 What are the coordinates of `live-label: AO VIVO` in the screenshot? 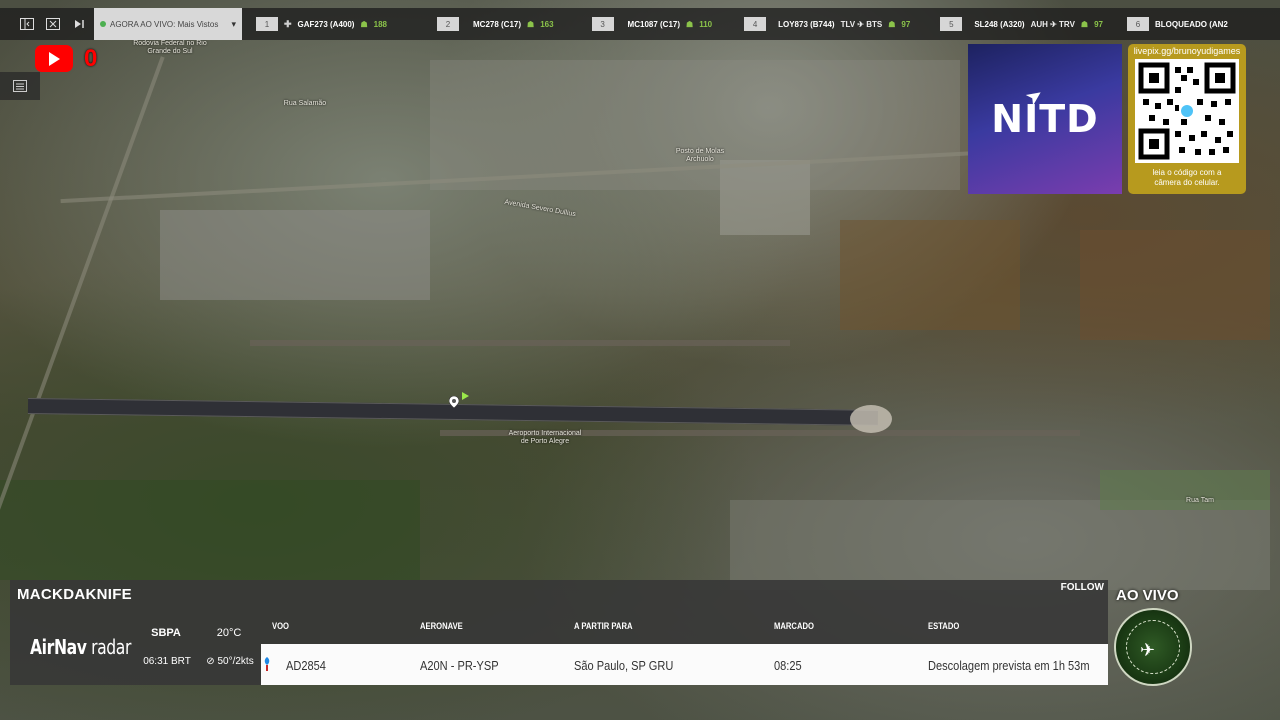 It's located at (1147, 595).